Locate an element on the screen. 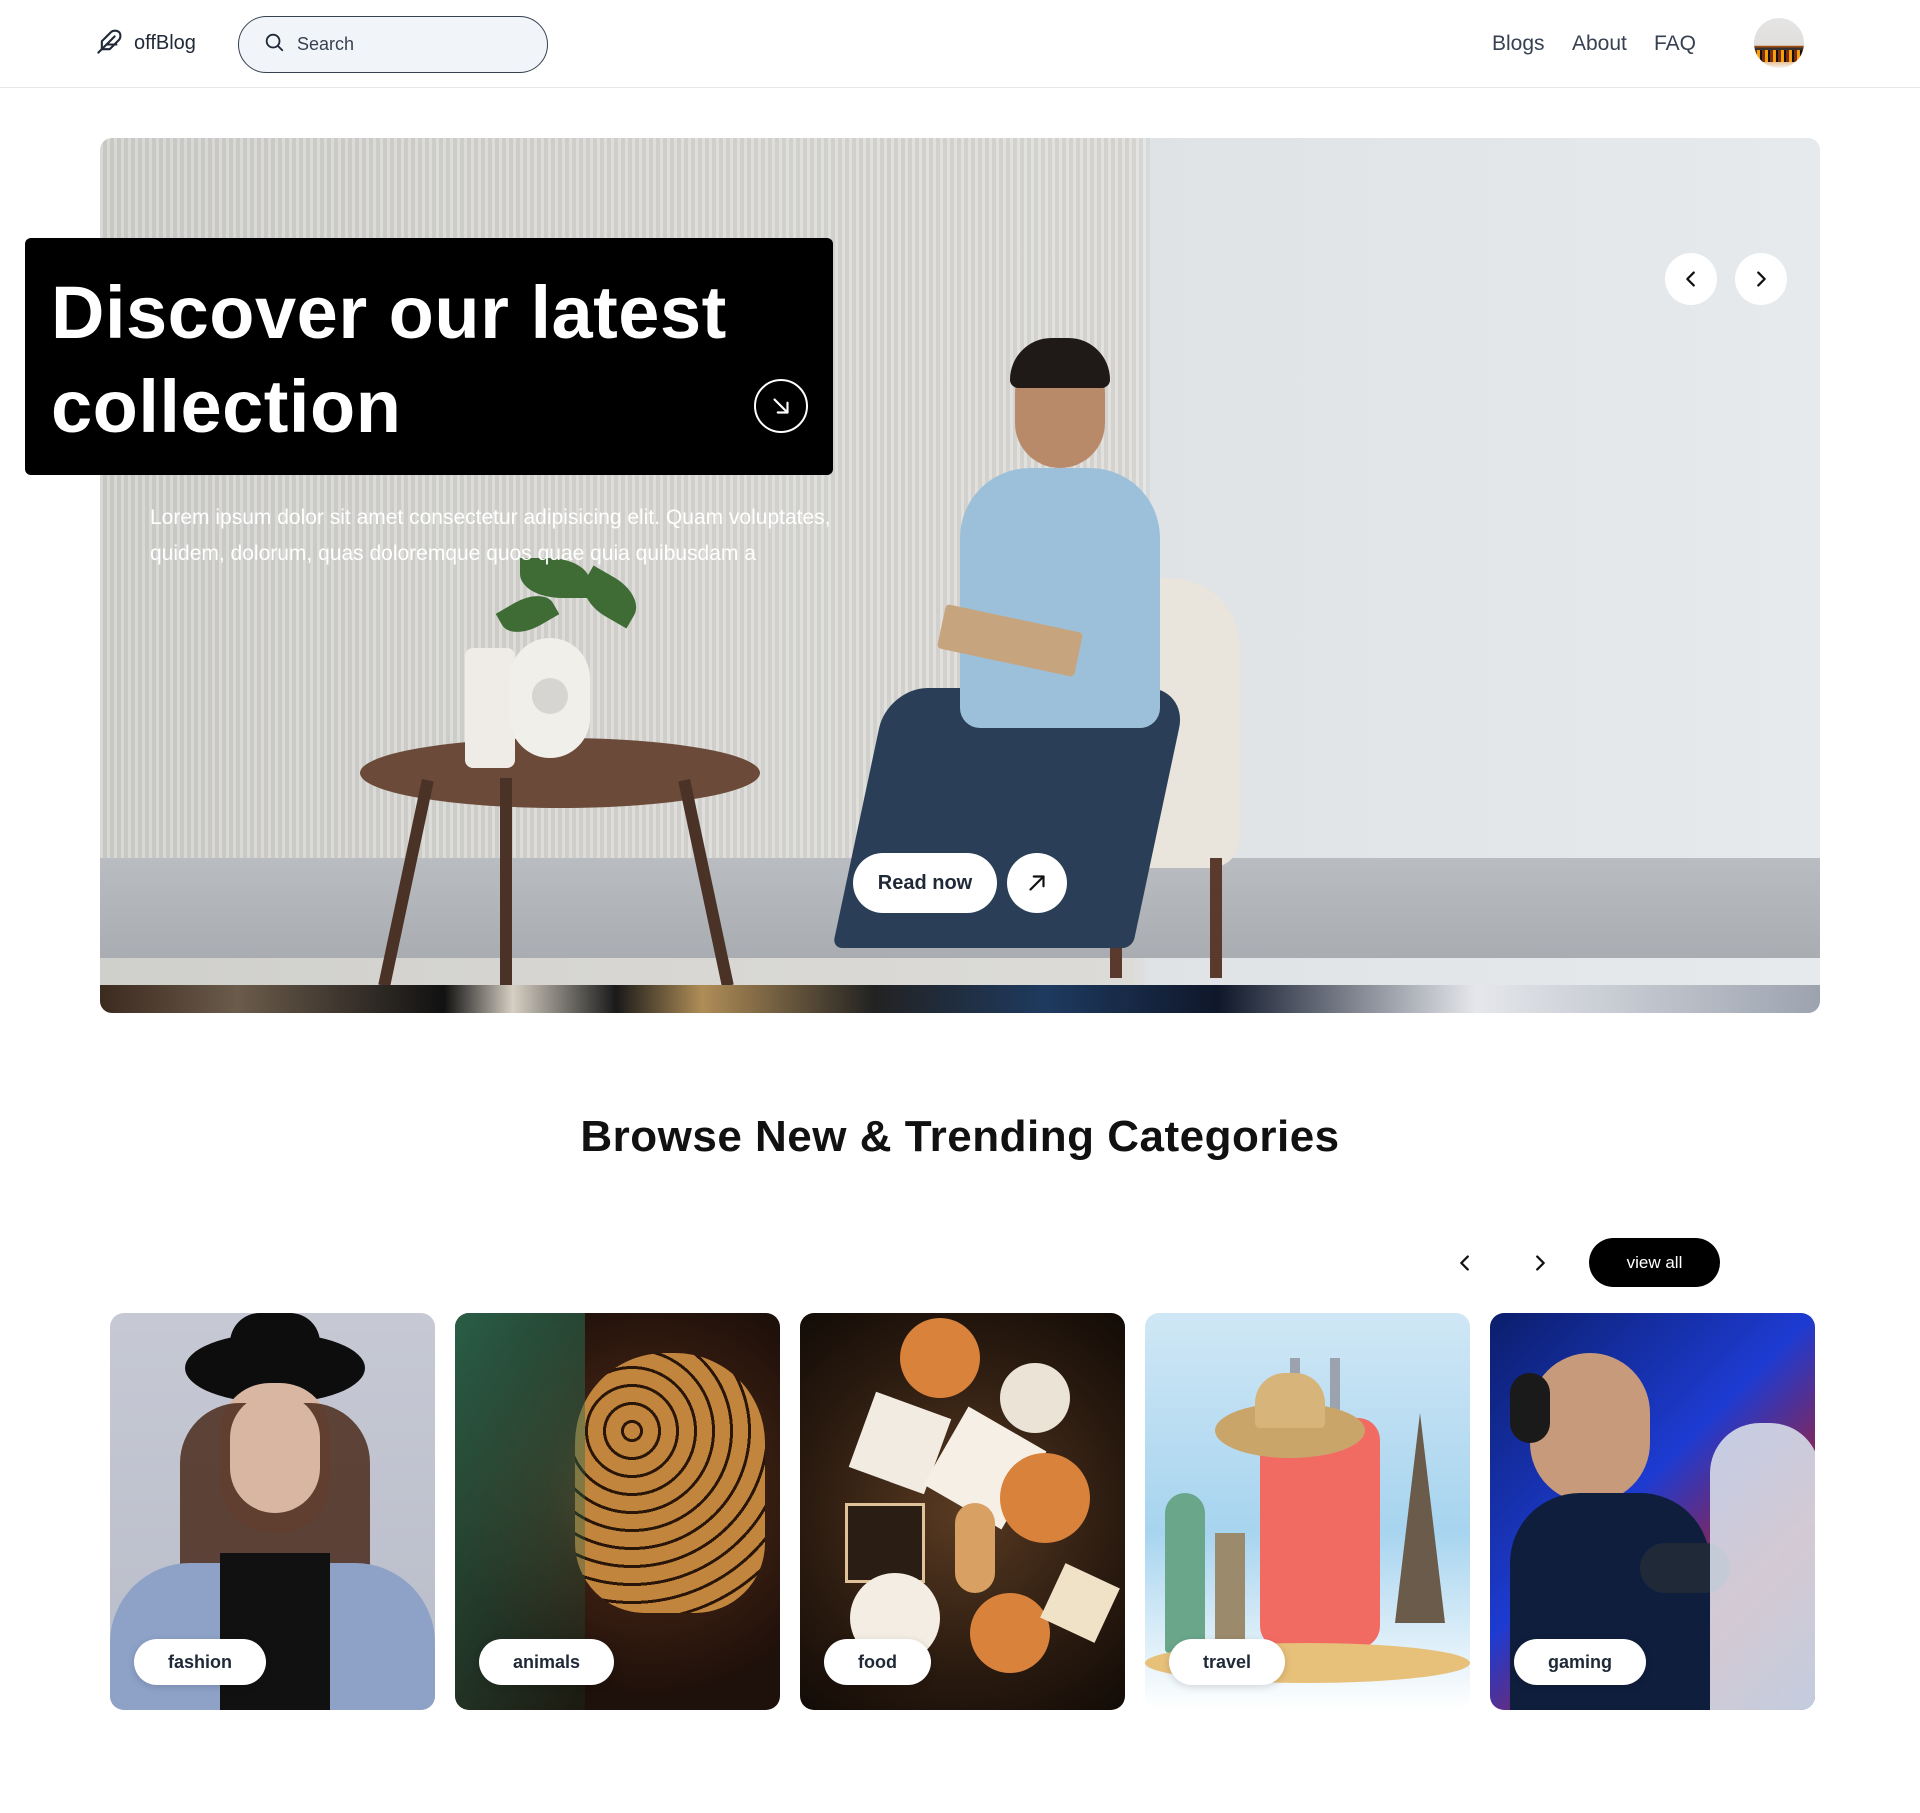 The height and width of the screenshot is (1813, 1920). hat-crown is located at coordinates (275, 1348).